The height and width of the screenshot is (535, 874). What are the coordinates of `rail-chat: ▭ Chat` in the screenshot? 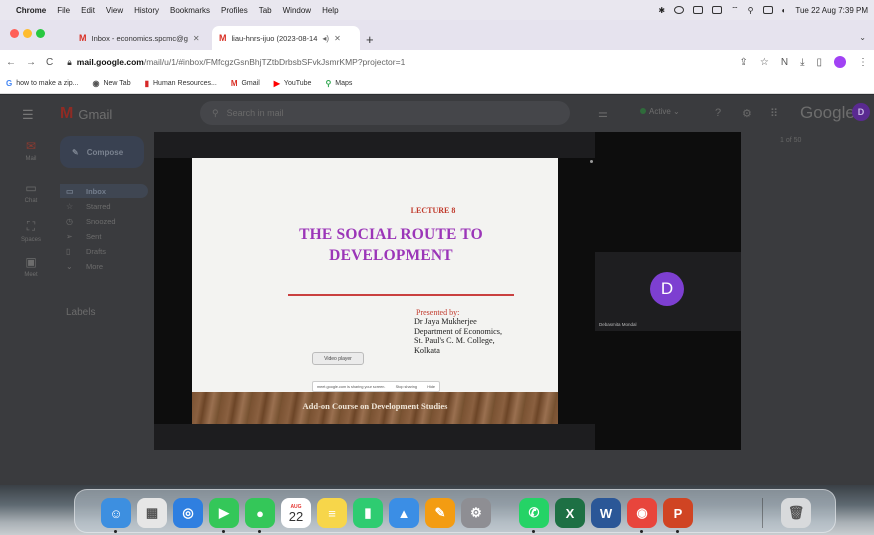 It's located at (31, 192).